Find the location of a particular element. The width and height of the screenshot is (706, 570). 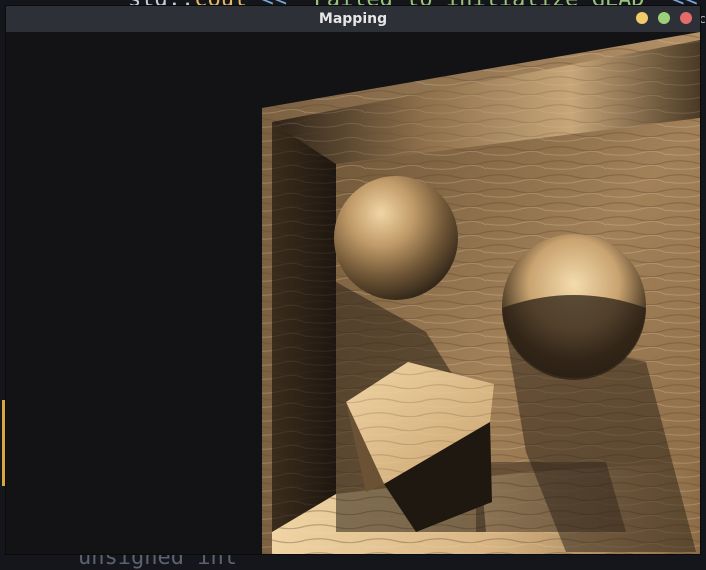

window-titlebar: Mapping is located at coordinates (353, 19).